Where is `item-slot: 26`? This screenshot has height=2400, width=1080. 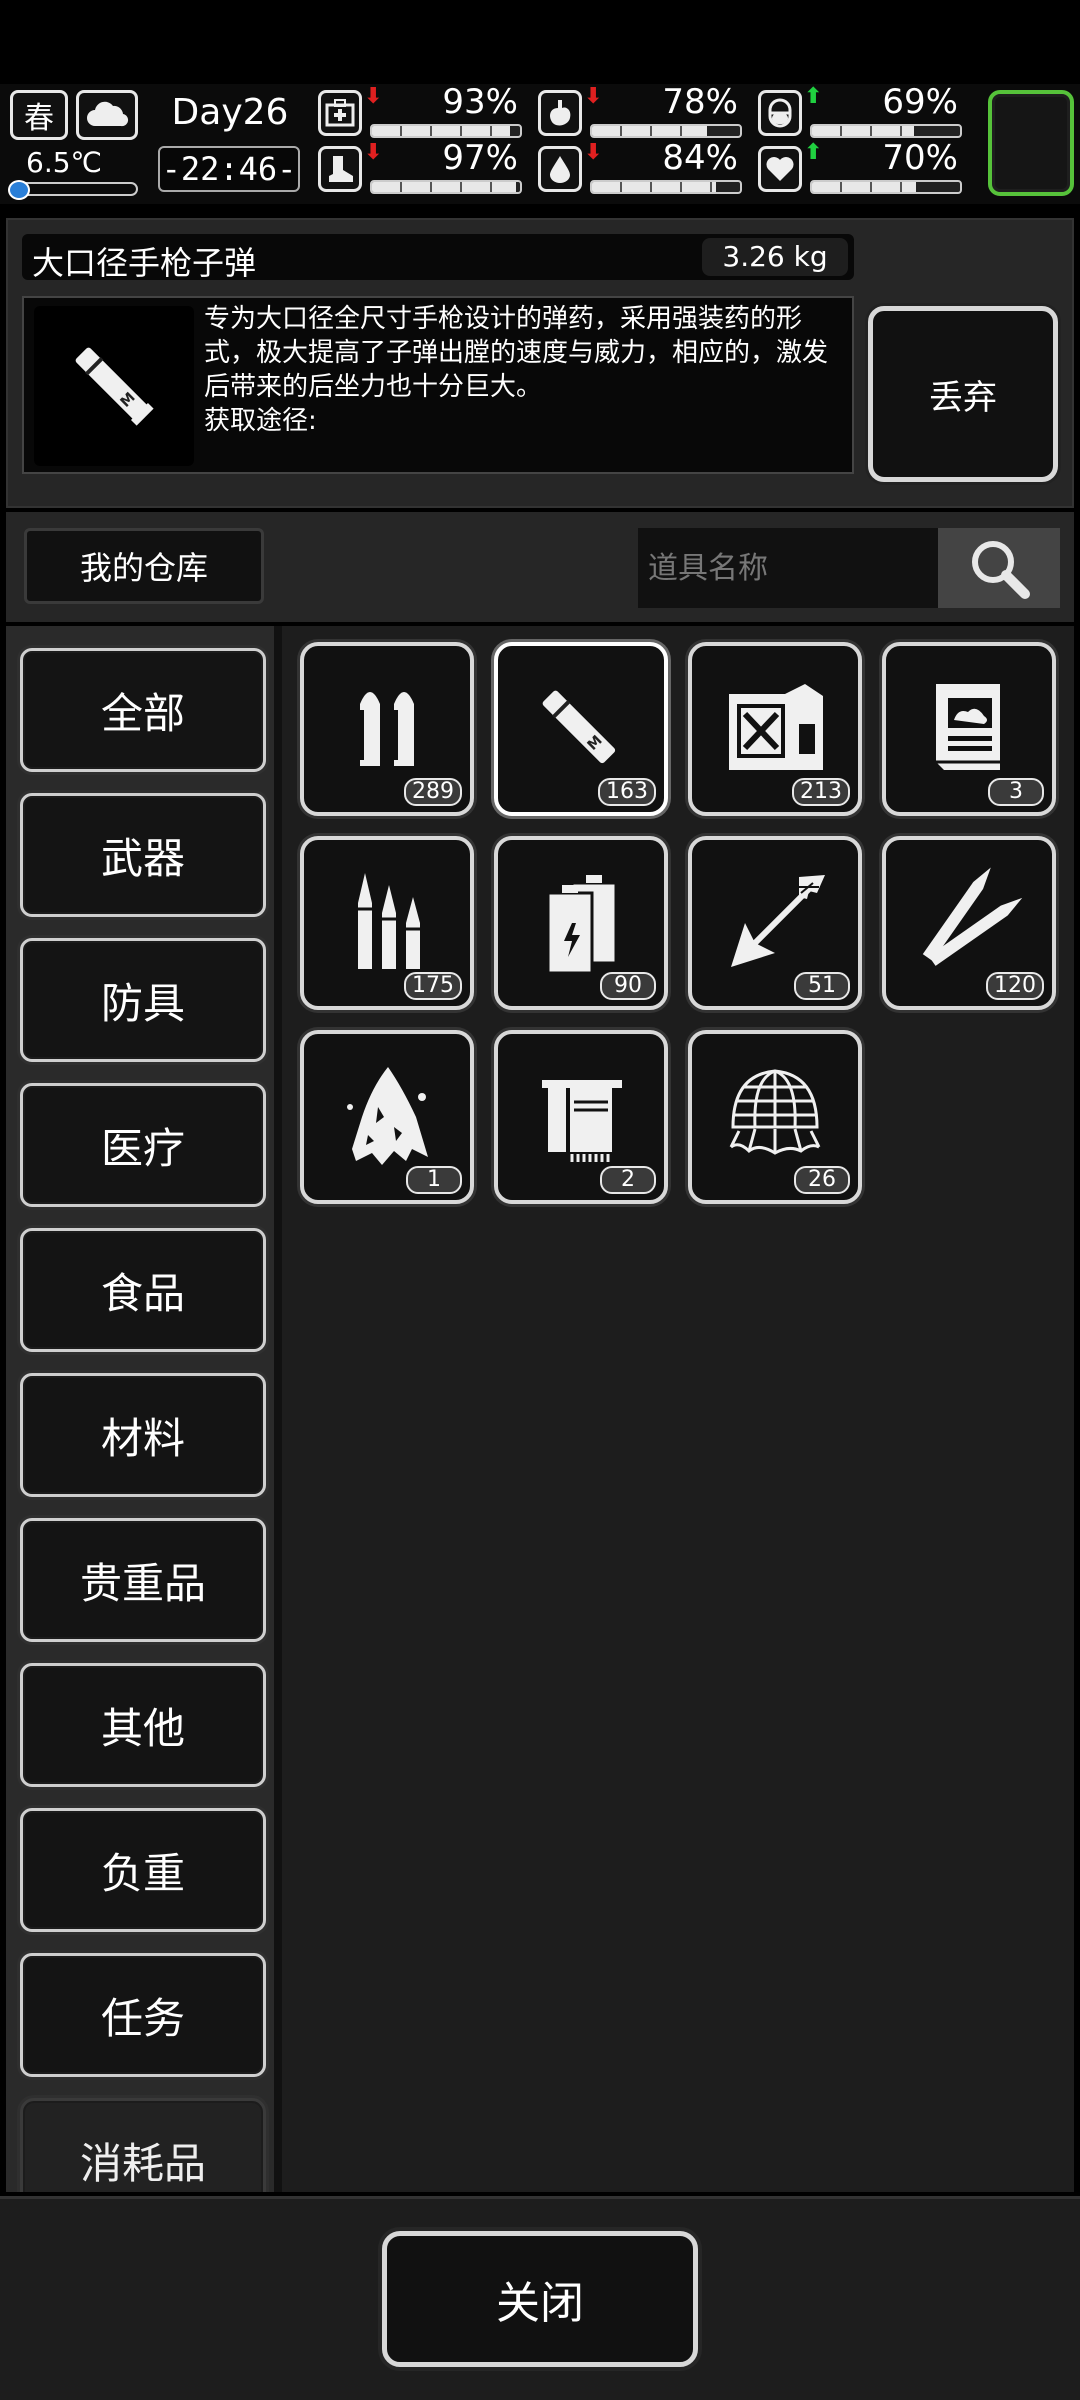
item-slot: 26 is located at coordinates (775, 1117).